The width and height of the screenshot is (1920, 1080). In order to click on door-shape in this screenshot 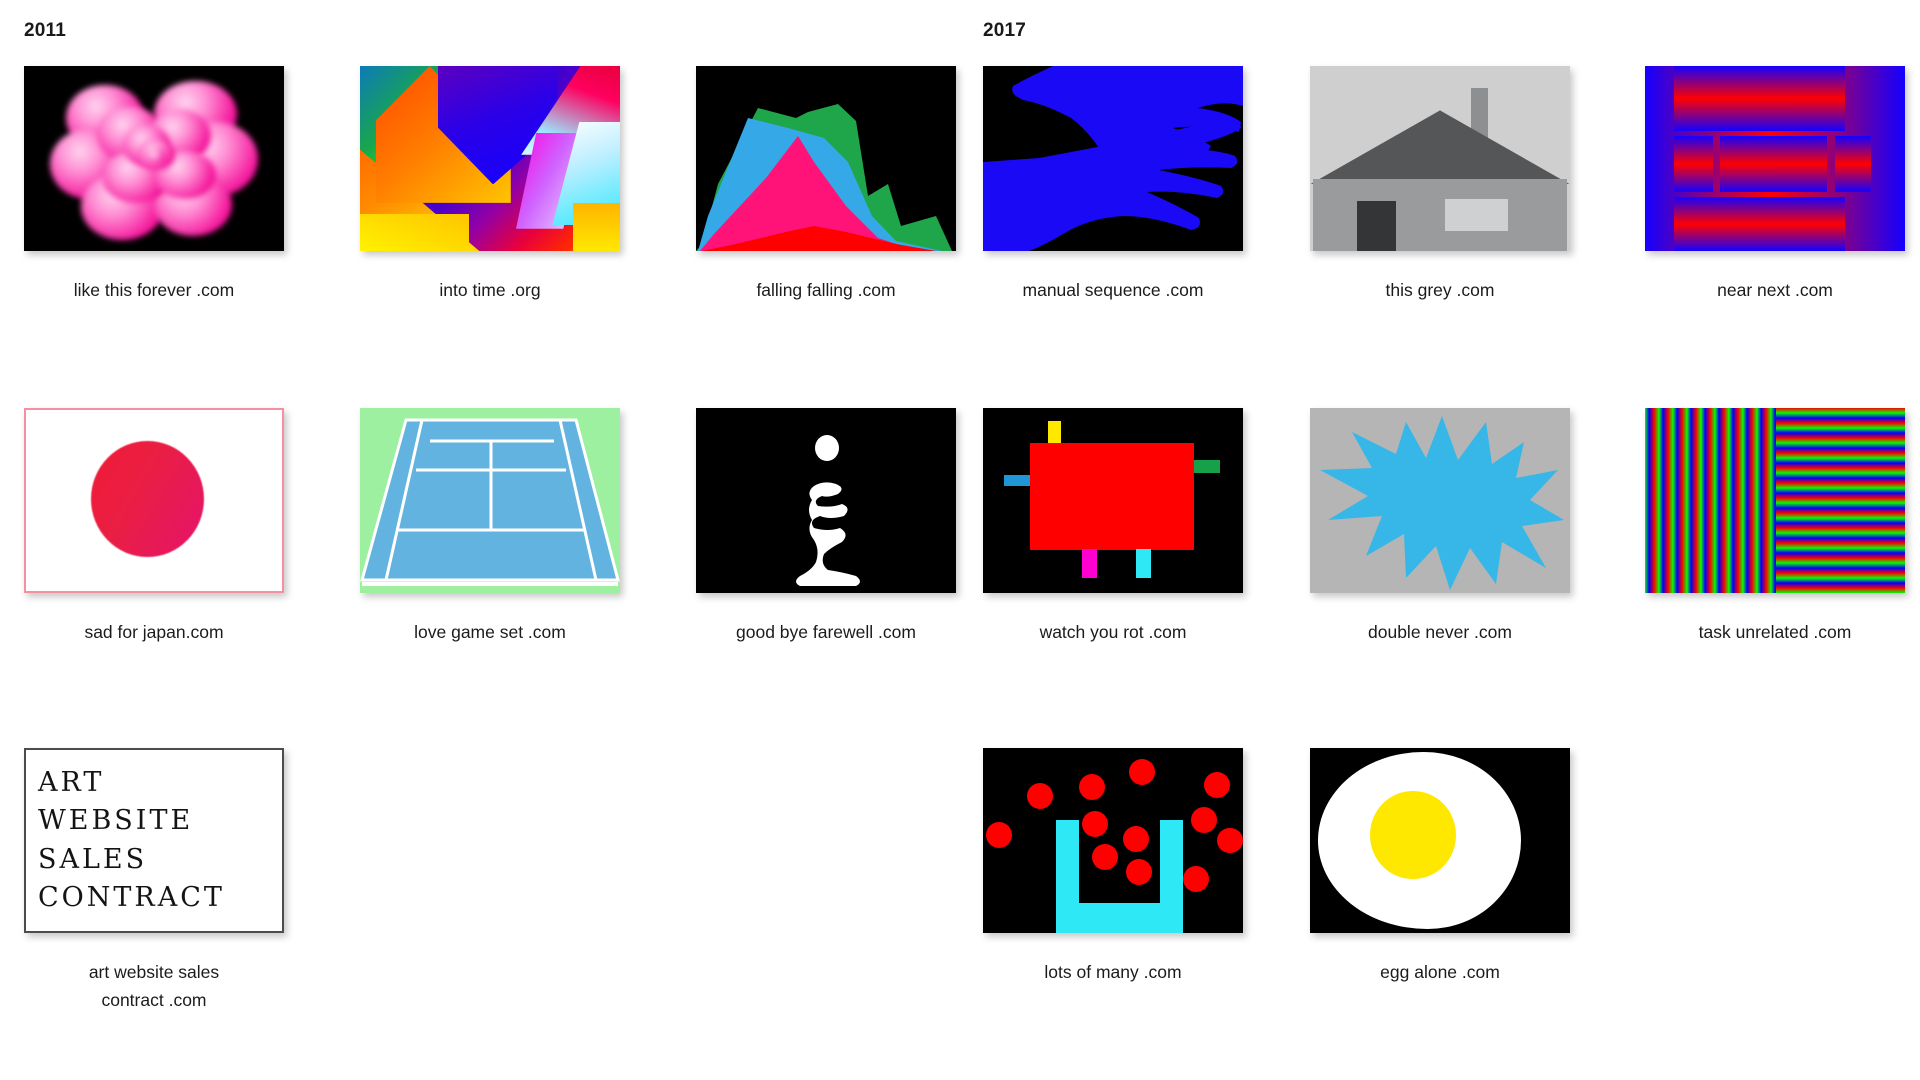, I will do `click(1376, 226)`.